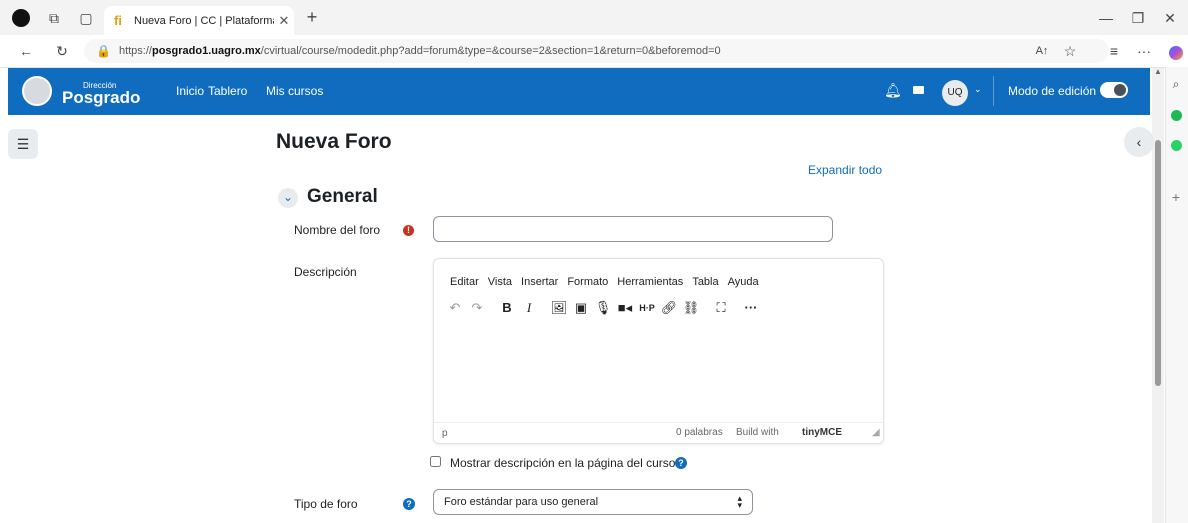 The width and height of the screenshot is (1188, 523). Describe the element at coordinates (699, 432) in the screenshot. I see `word-count: 0 palabras` at that location.